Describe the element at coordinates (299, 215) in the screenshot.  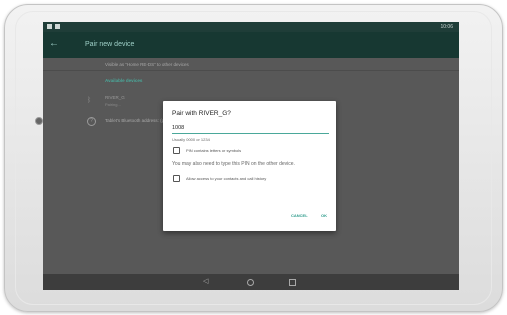
I see `cancel-button: CANCEL` at that location.